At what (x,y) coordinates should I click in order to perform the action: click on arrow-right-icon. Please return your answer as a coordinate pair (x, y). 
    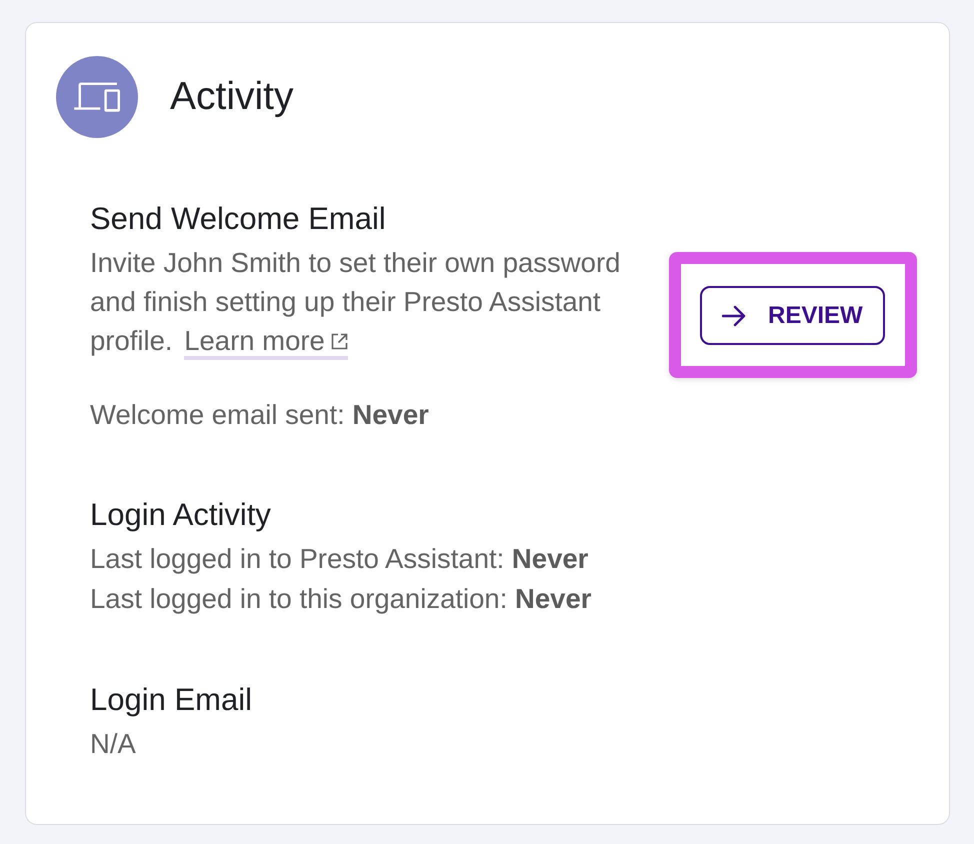
    Looking at the image, I should click on (734, 315).